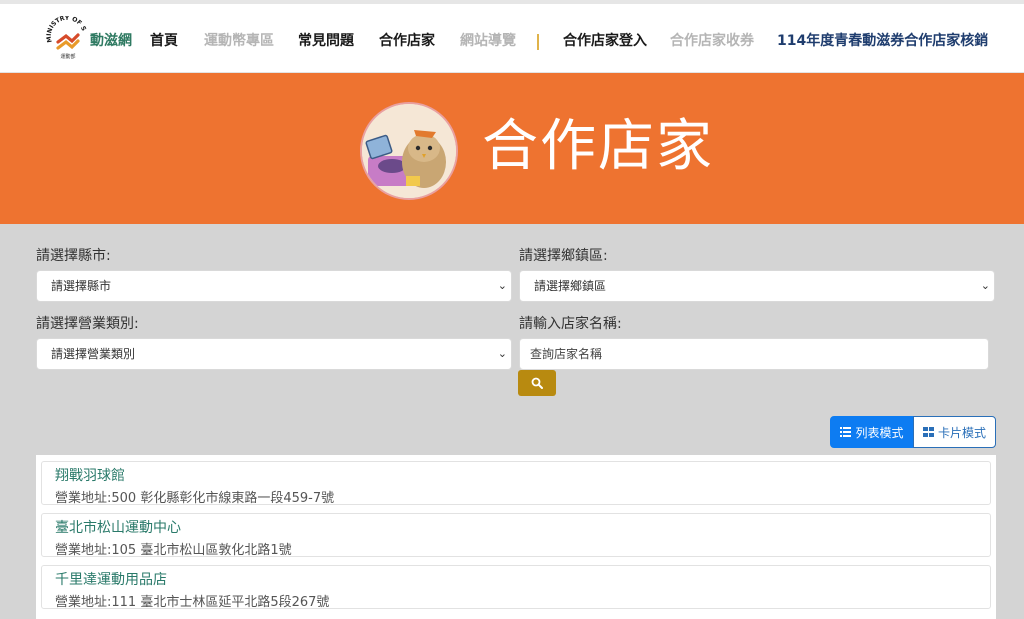 The image size is (1024, 619). Describe the element at coordinates (928, 432) in the screenshot. I see `grid-icon` at that location.